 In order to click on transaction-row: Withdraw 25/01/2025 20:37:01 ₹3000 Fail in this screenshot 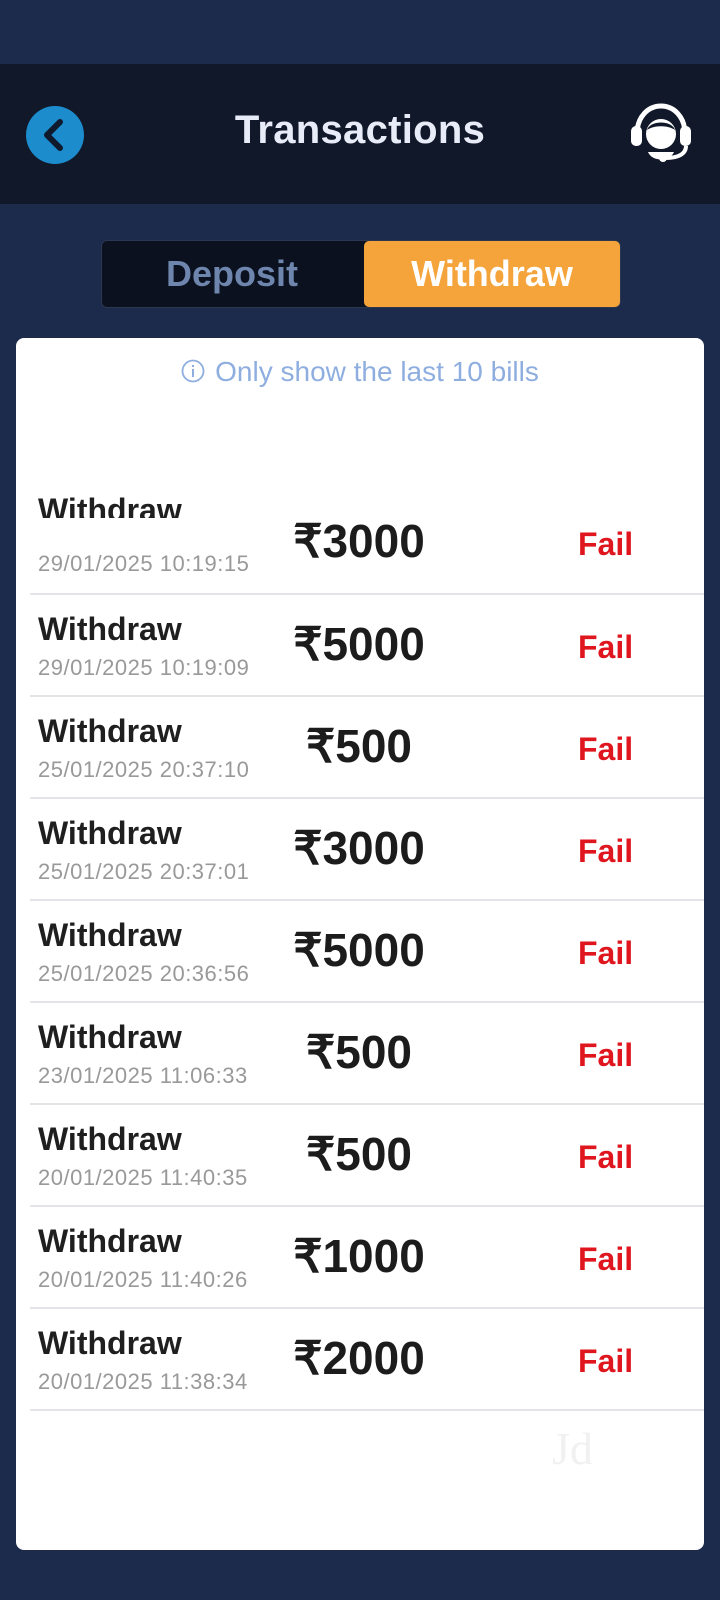, I will do `click(367, 850)`.